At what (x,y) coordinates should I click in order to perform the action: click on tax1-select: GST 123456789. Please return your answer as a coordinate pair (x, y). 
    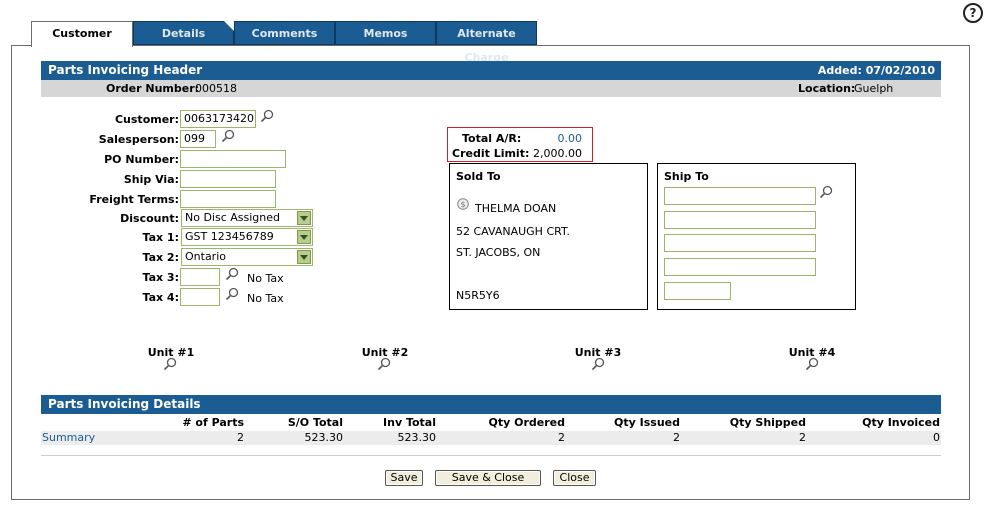
    Looking at the image, I should click on (247, 237).